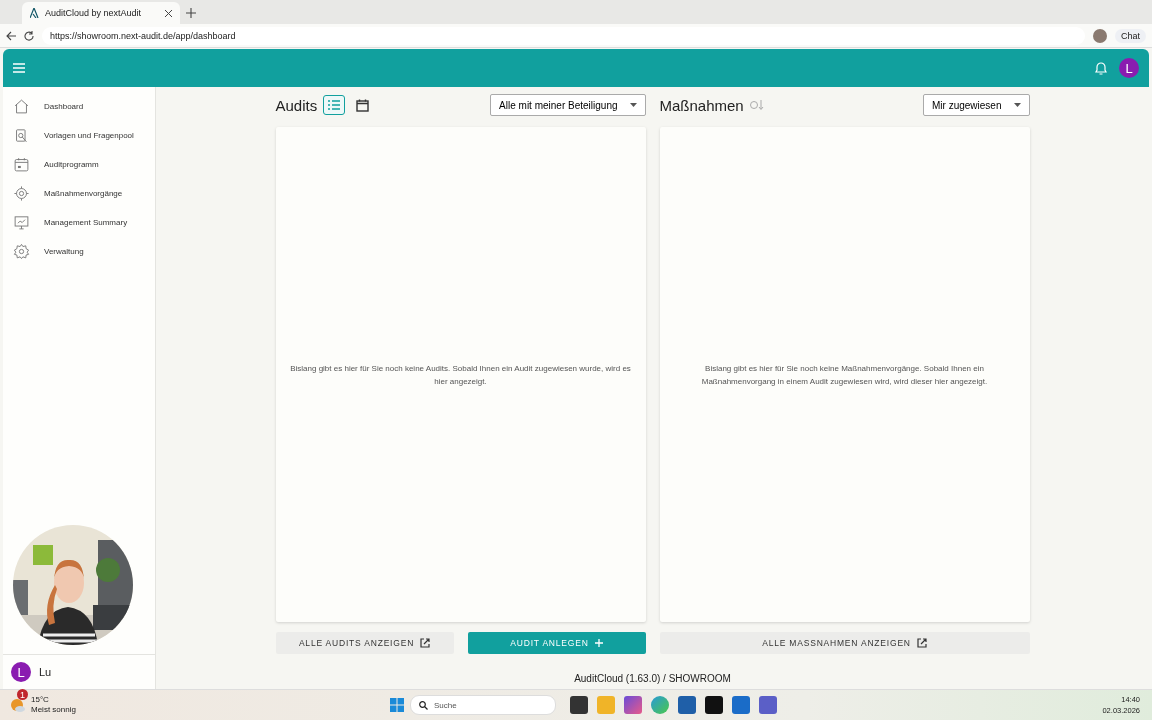 This screenshot has width=1152, height=720. I want to click on weather-icon, so click(18, 705).